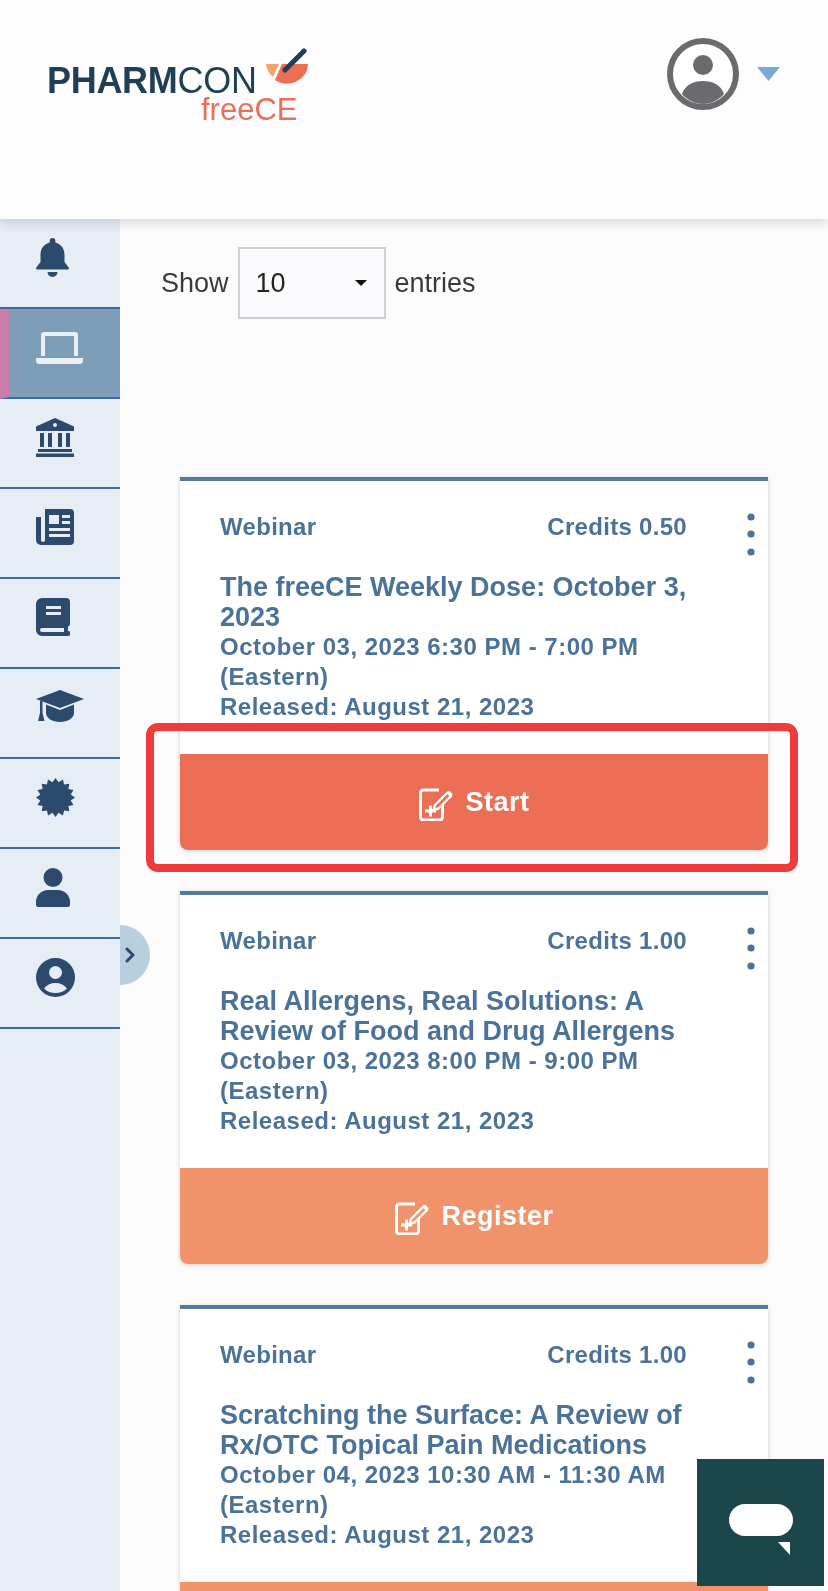 The height and width of the screenshot is (1591, 828). Describe the element at coordinates (360, 283) in the screenshot. I see `caret-down-icon` at that location.